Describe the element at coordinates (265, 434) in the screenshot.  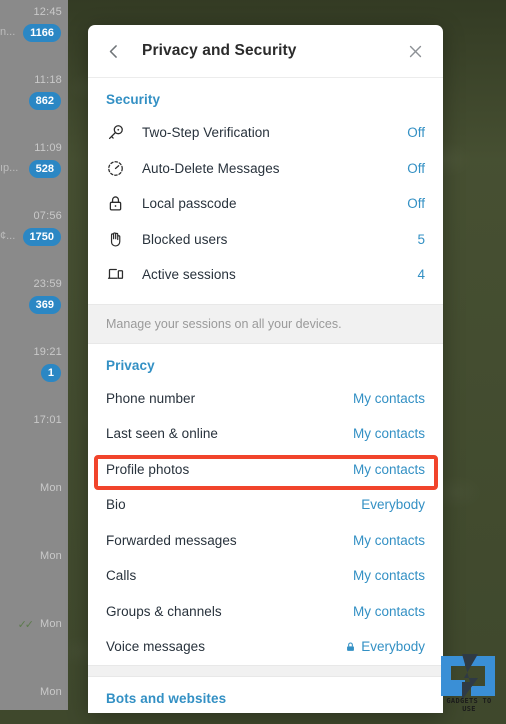
I see `row-last-seen-online: Last seen & online My contacts` at that location.